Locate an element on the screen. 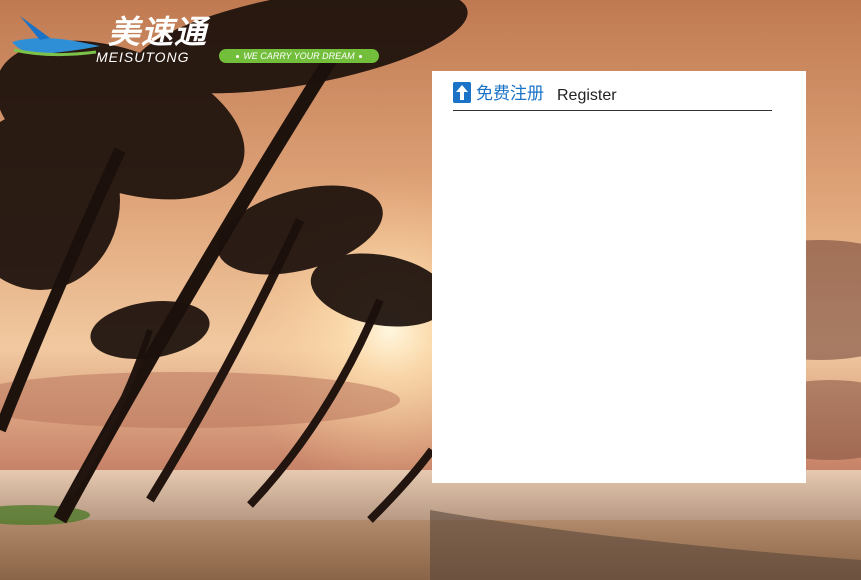 The width and height of the screenshot is (861, 580). slogan-text: WE CARRY YOUR DREAM is located at coordinates (299, 56).